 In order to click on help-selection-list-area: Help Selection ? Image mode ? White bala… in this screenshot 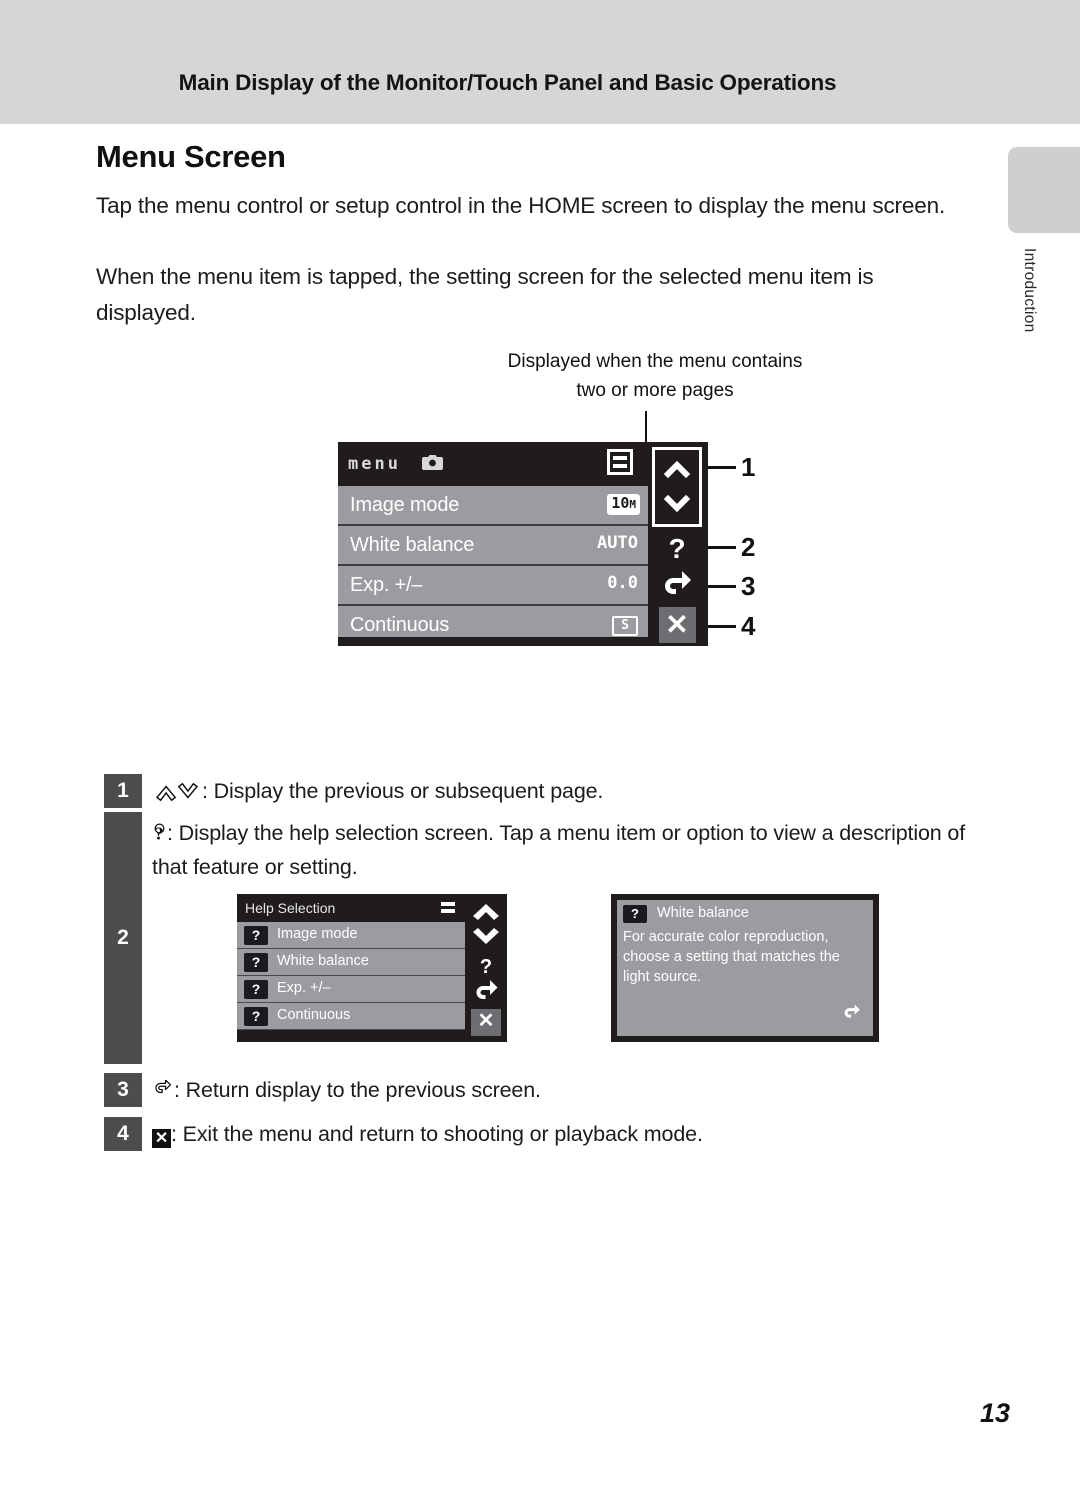, I will do `click(351, 968)`.